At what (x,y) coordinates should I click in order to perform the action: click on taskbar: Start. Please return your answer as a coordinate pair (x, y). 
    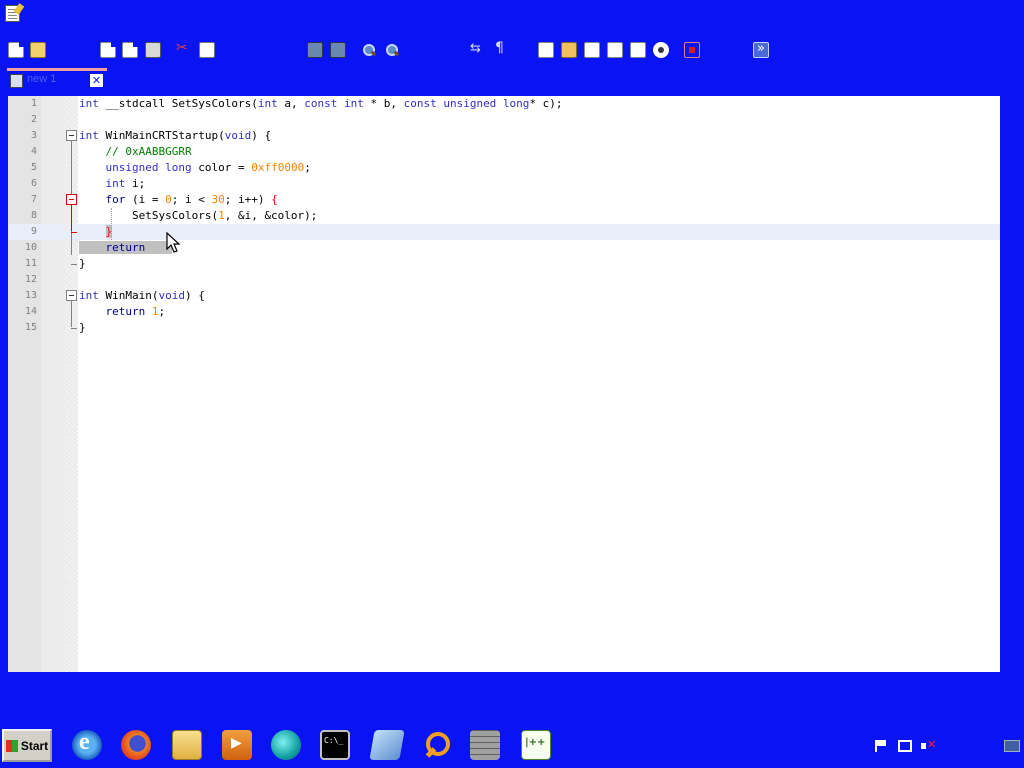
    Looking at the image, I should click on (512, 746).